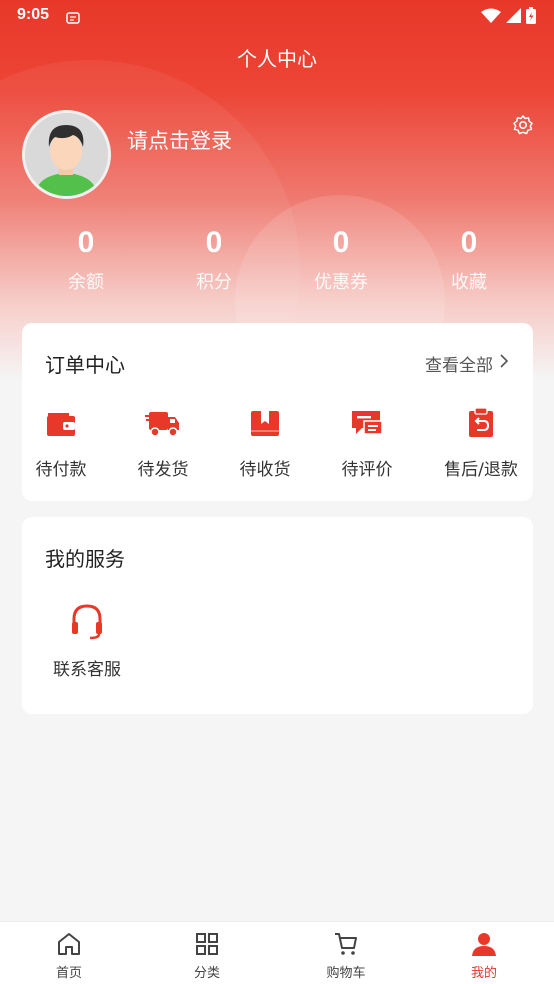 This screenshot has height=984, width=554. I want to click on stat-balance: 0 余额, so click(86, 260).